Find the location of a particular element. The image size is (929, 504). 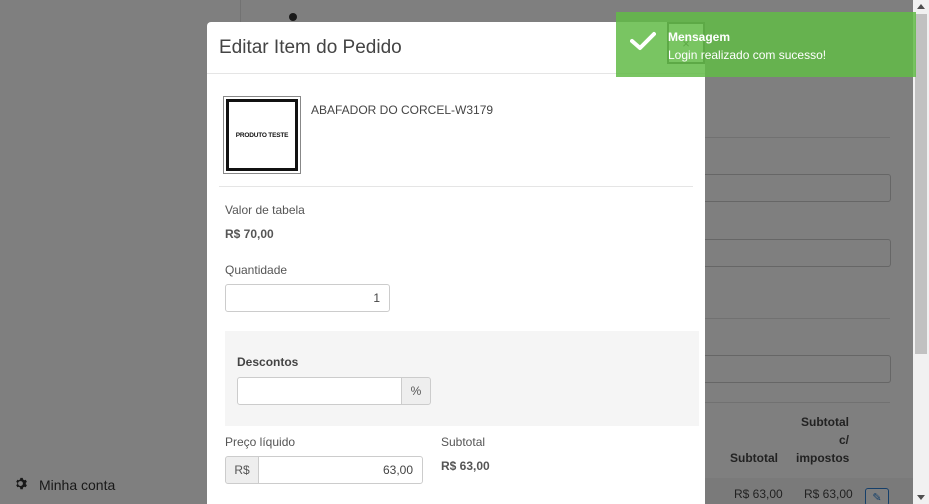

check-icon is located at coordinates (643, 41).